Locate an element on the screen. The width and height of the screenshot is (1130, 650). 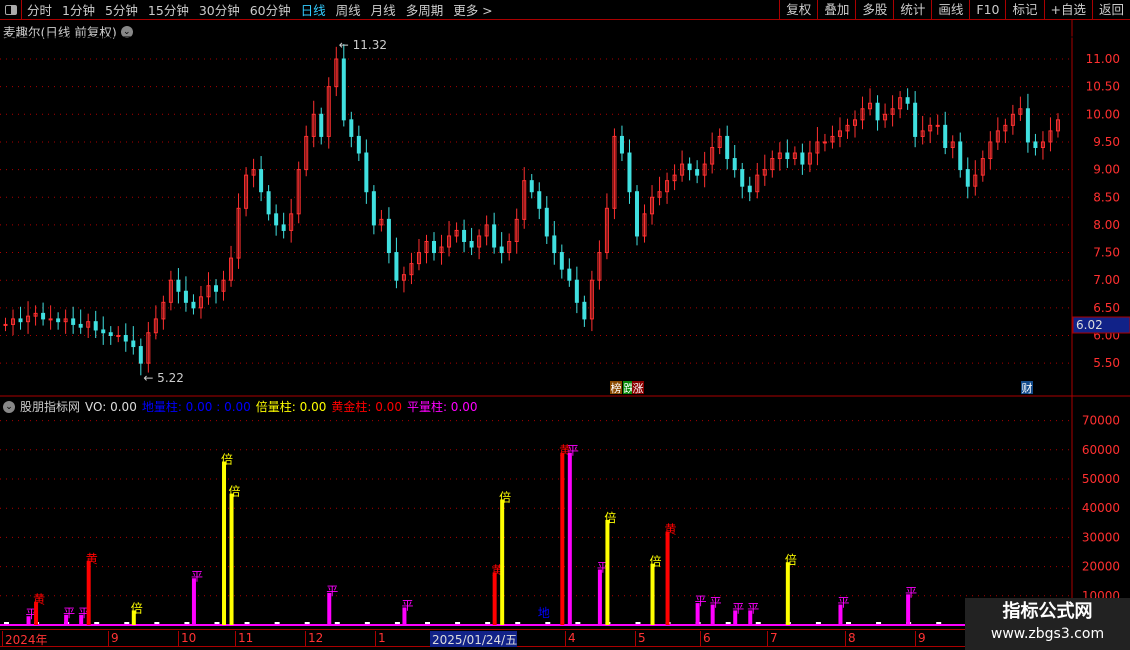
price-tick: 7.00 is located at coordinates (1106, 280).